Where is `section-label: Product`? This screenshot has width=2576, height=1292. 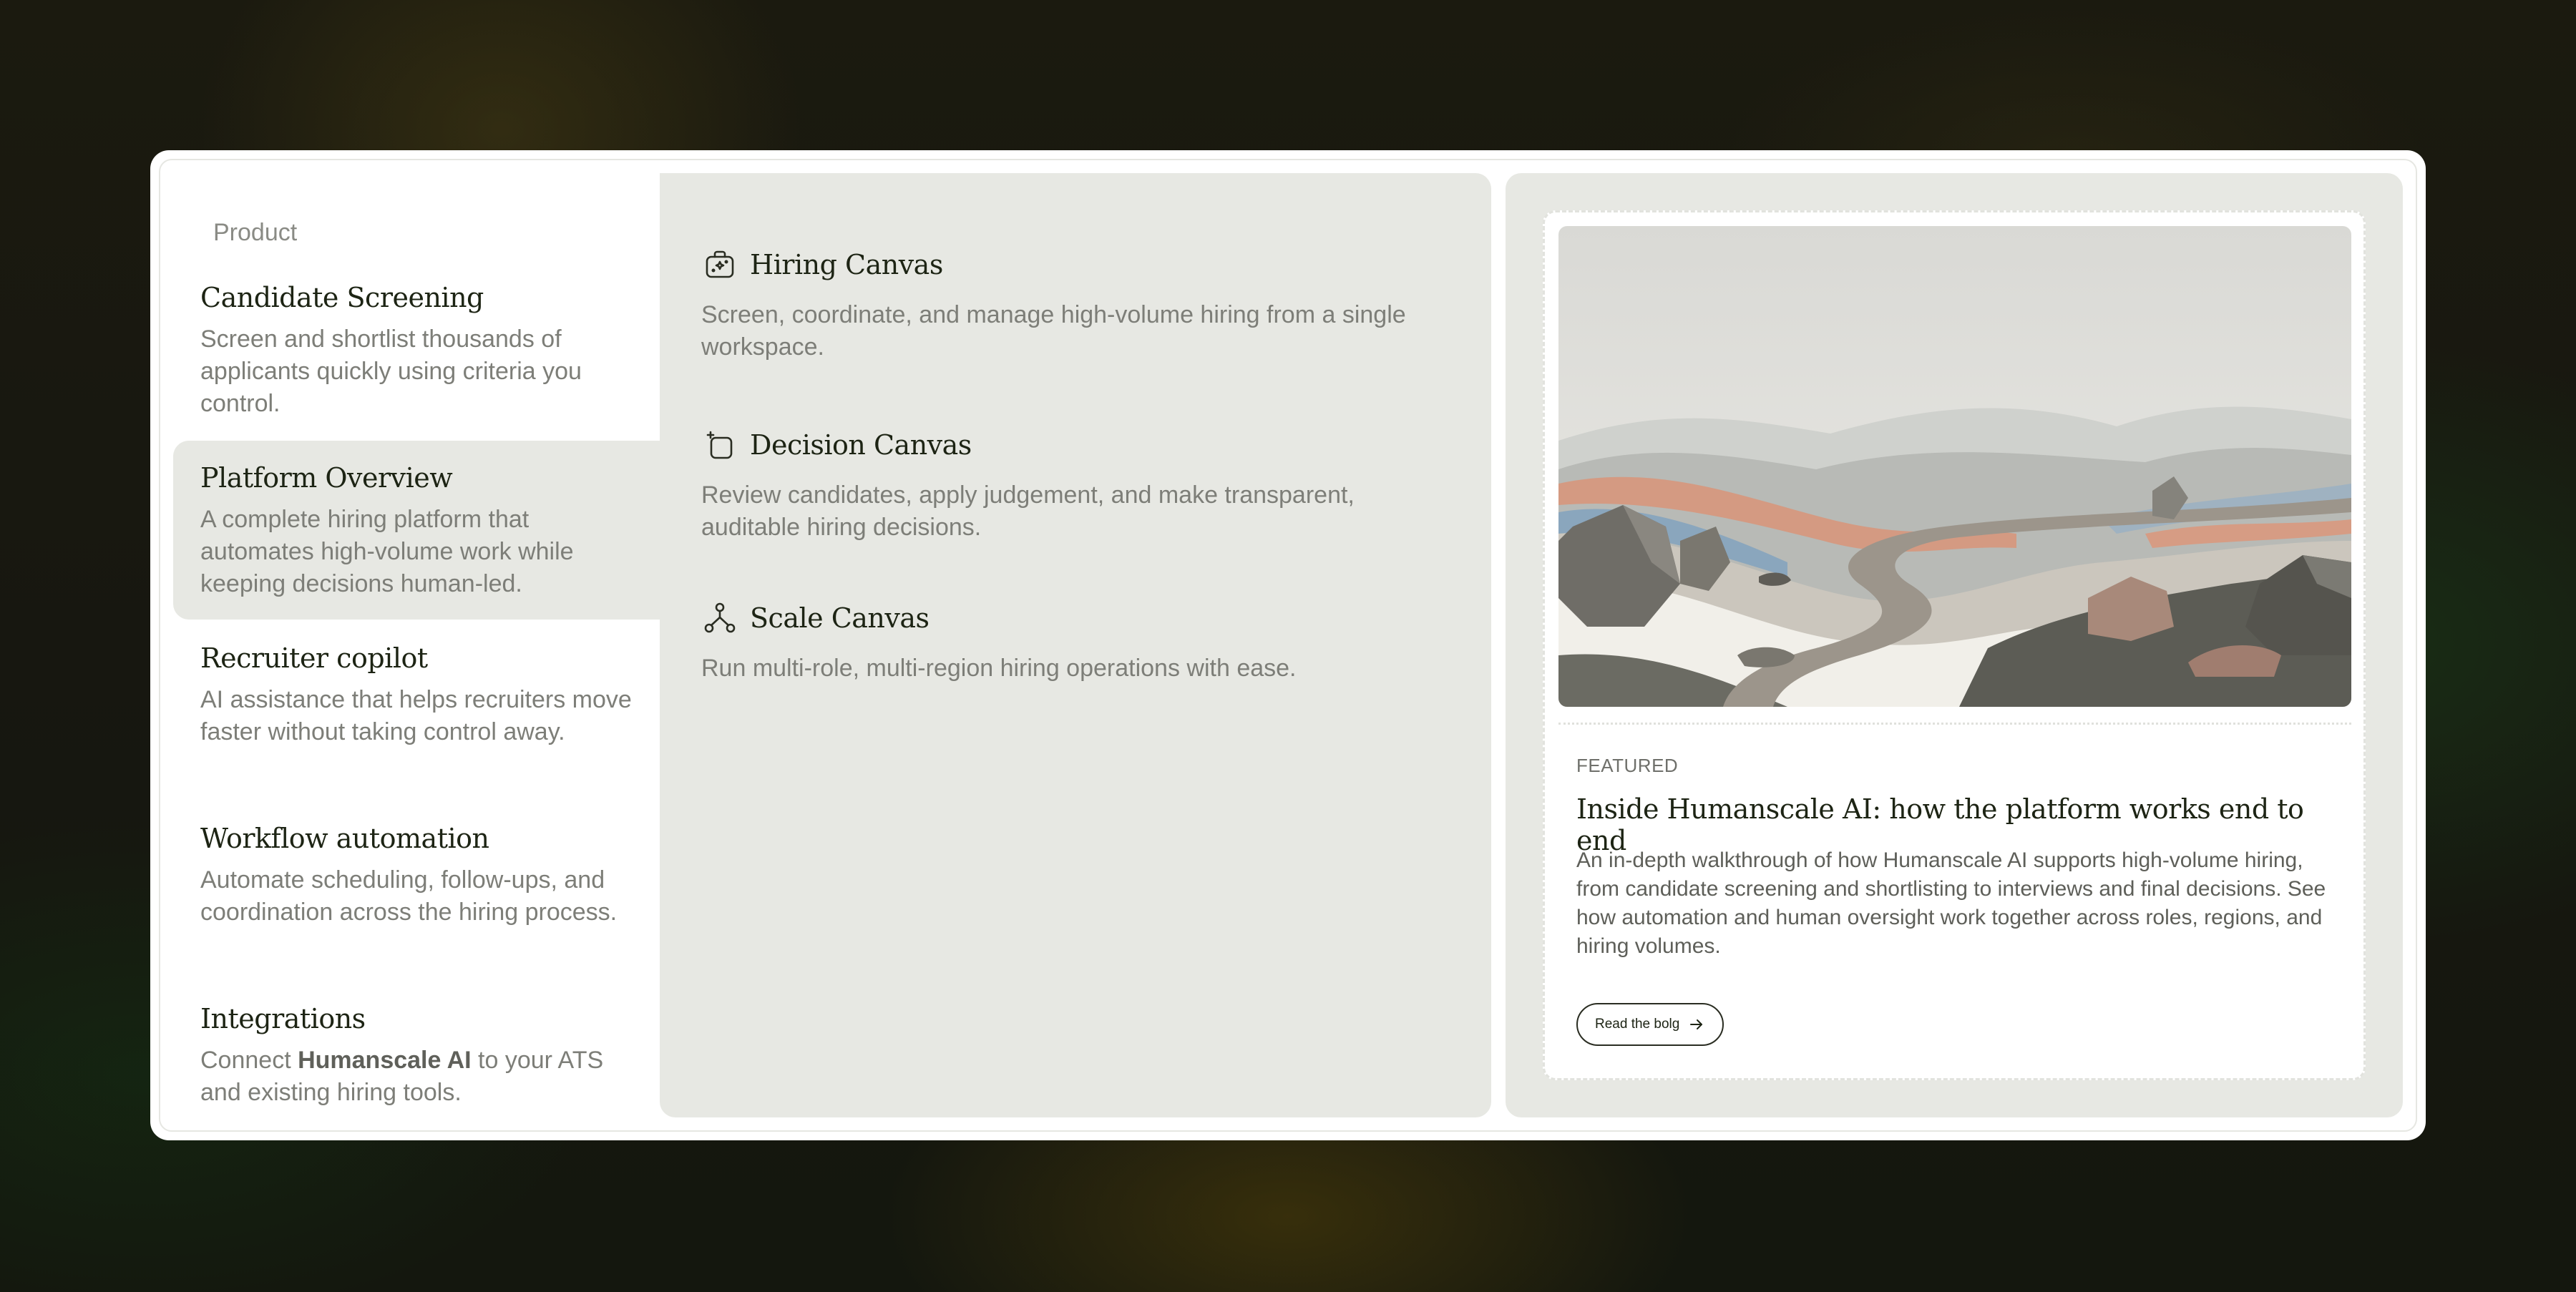 section-label: Product is located at coordinates (255, 232).